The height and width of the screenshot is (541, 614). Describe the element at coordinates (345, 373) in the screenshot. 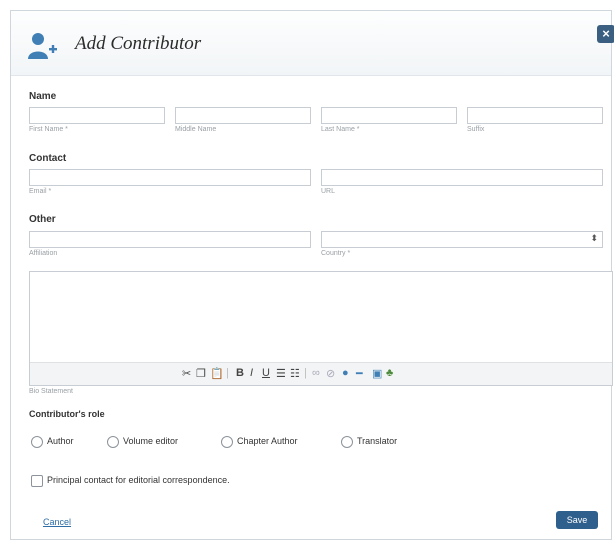

I see `globe-icon: ●` at that location.